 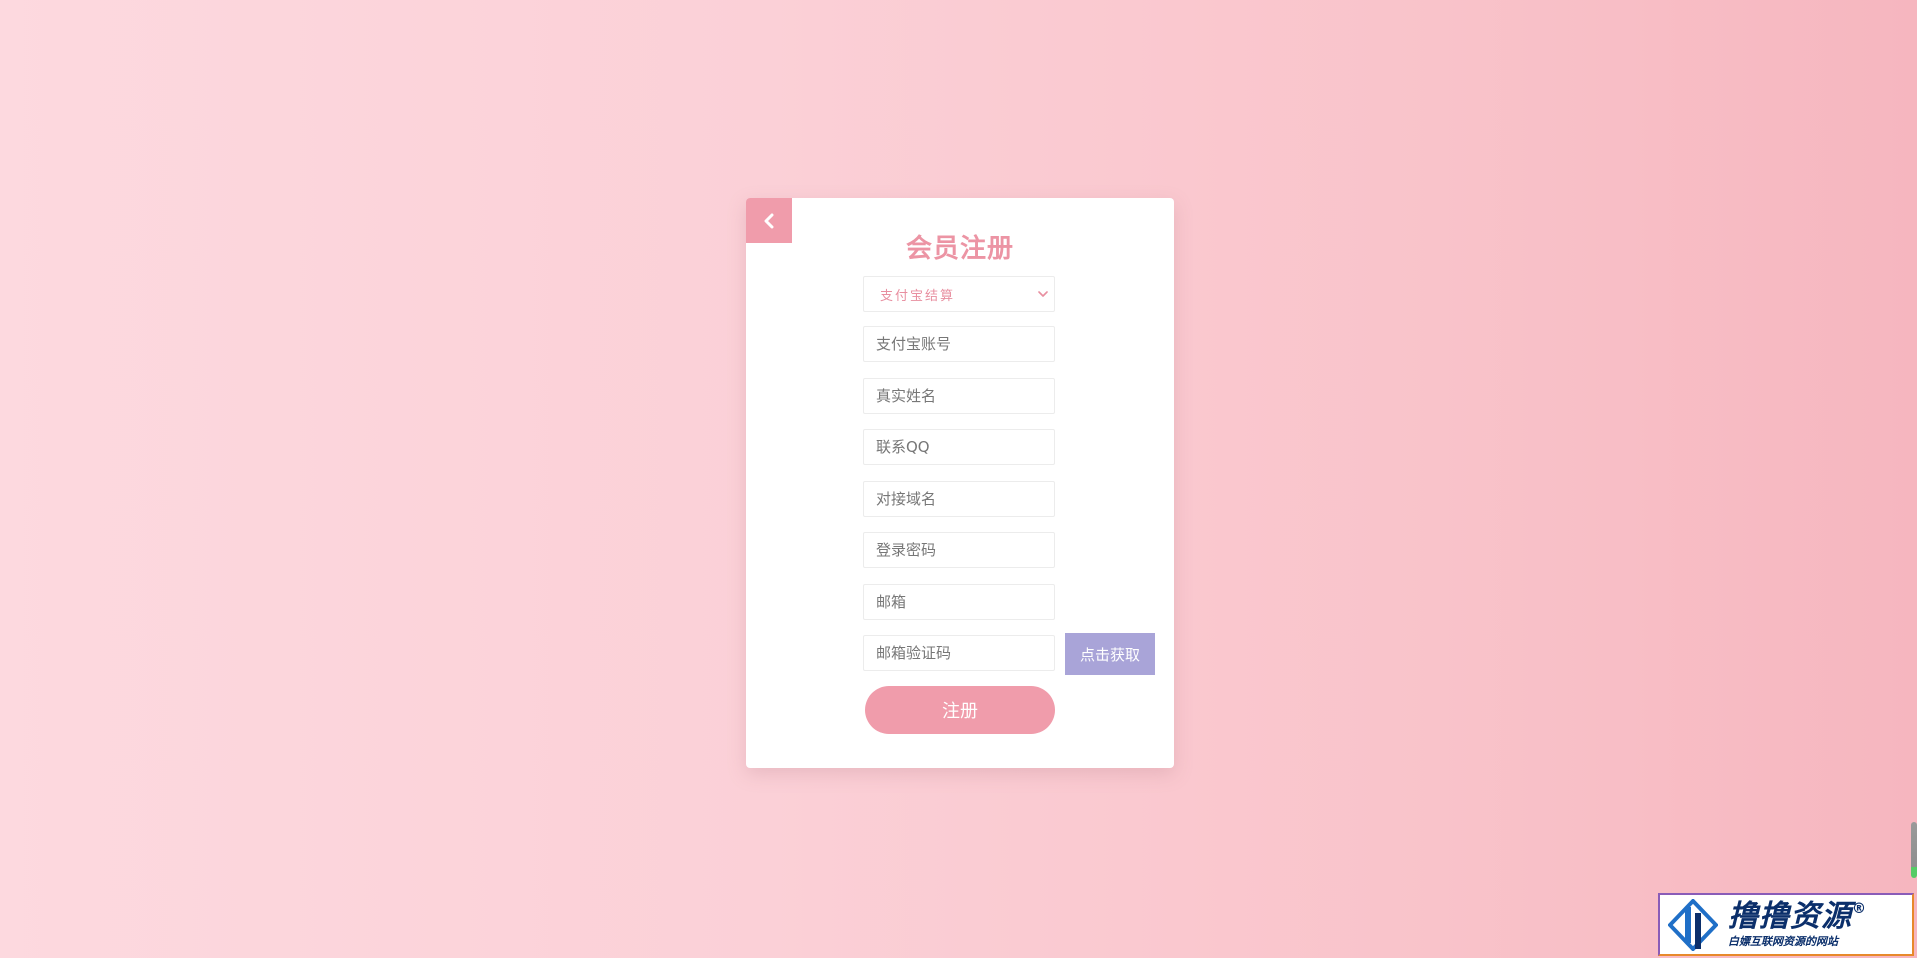 What do you see at coordinates (960, 710) in the screenshot?
I see `register-button: 注册` at bounding box center [960, 710].